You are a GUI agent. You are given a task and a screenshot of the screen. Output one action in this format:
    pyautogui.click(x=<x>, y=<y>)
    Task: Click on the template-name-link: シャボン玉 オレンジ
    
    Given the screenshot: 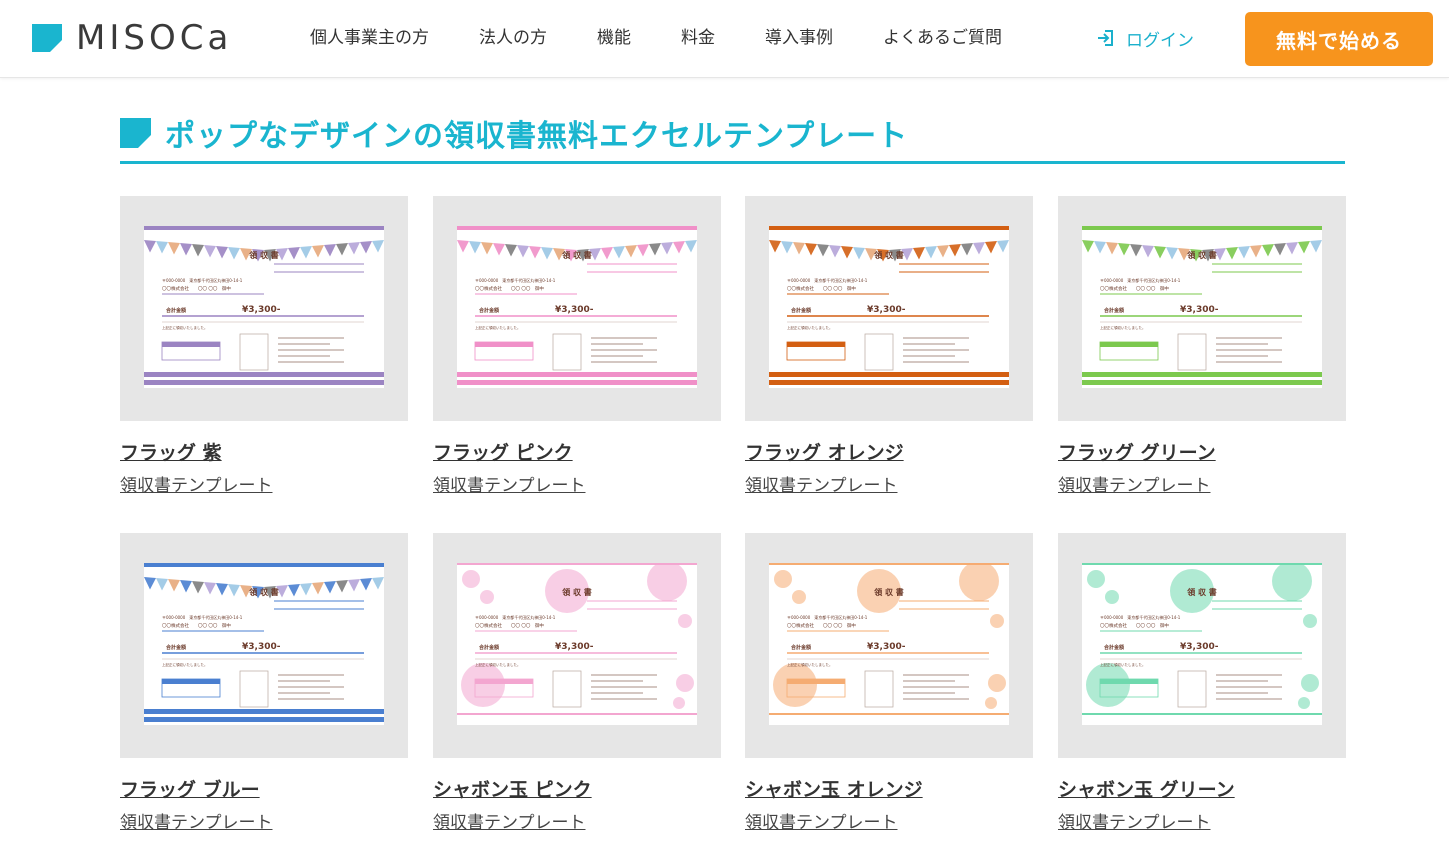 What is the action you would take?
    pyautogui.click(x=889, y=788)
    